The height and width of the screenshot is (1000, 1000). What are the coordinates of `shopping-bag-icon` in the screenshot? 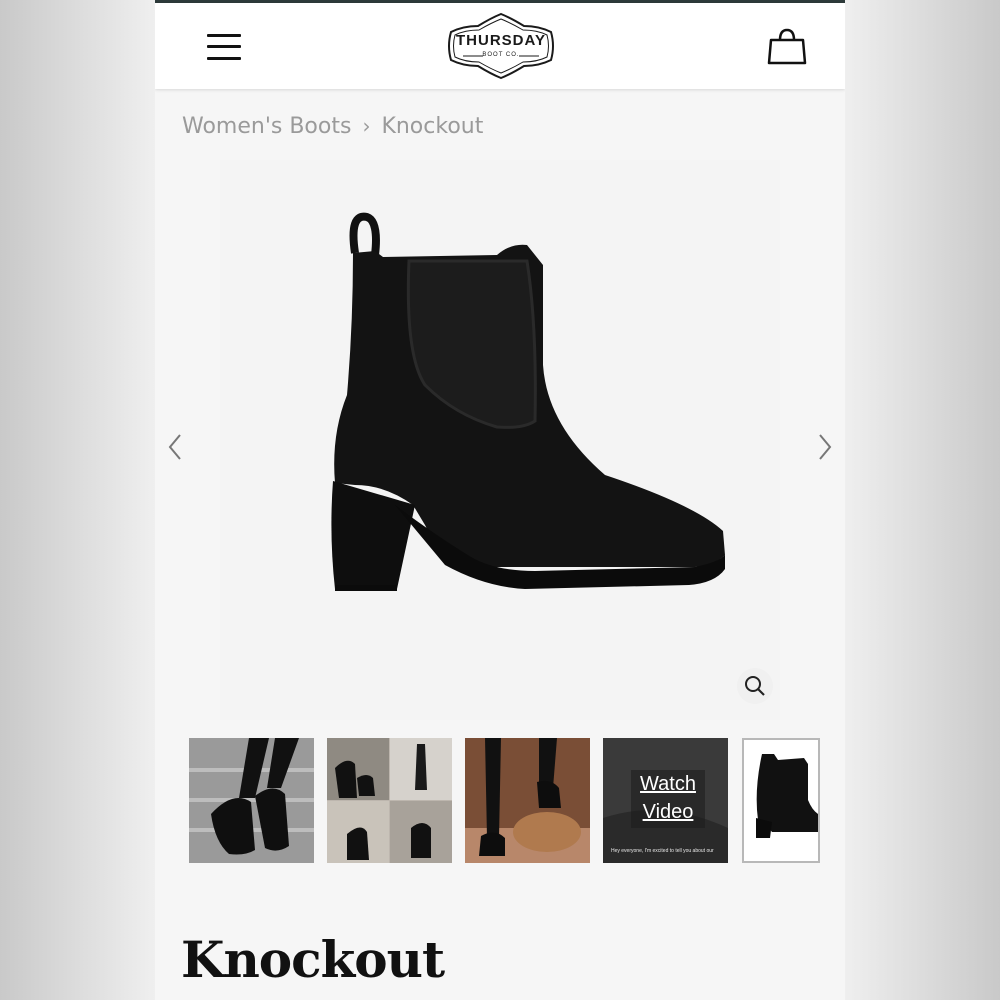 It's located at (787, 47).